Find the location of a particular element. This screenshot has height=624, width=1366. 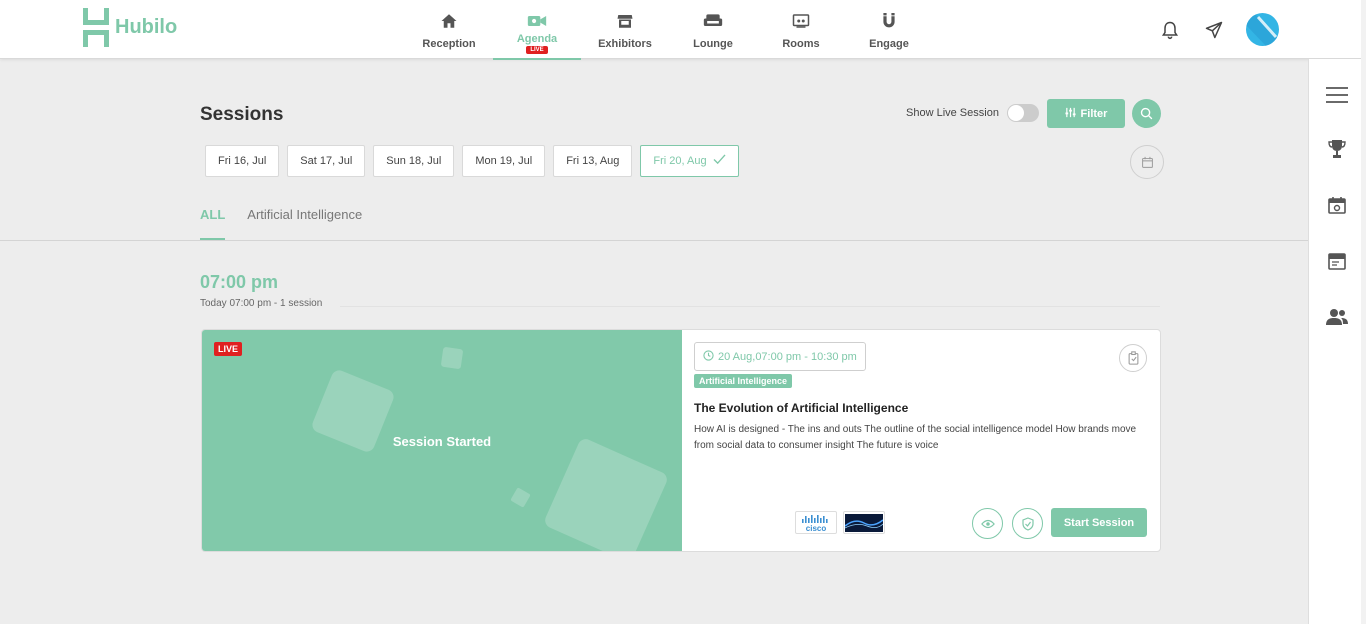

bell-icon is located at coordinates (1170, 30).